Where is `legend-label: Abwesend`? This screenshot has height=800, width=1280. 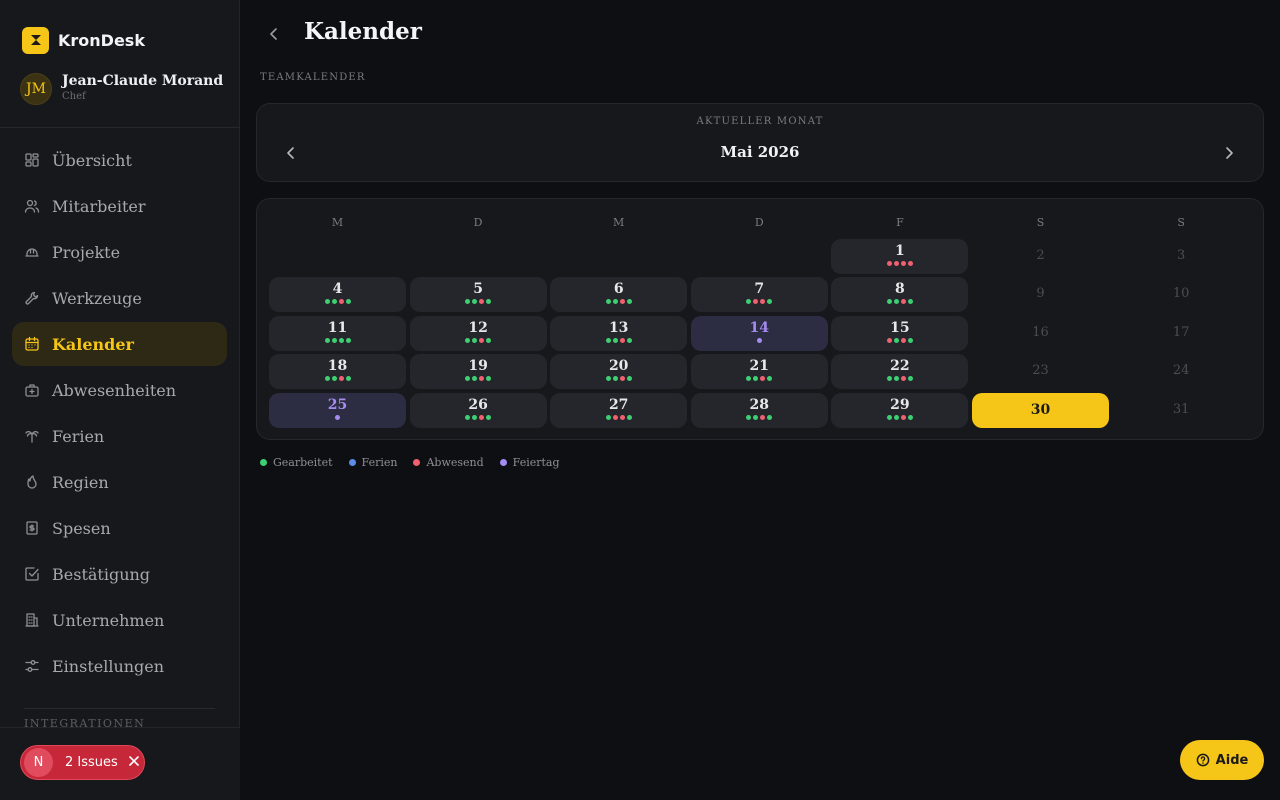 legend-label: Abwesend is located at coordinates (455, 462).